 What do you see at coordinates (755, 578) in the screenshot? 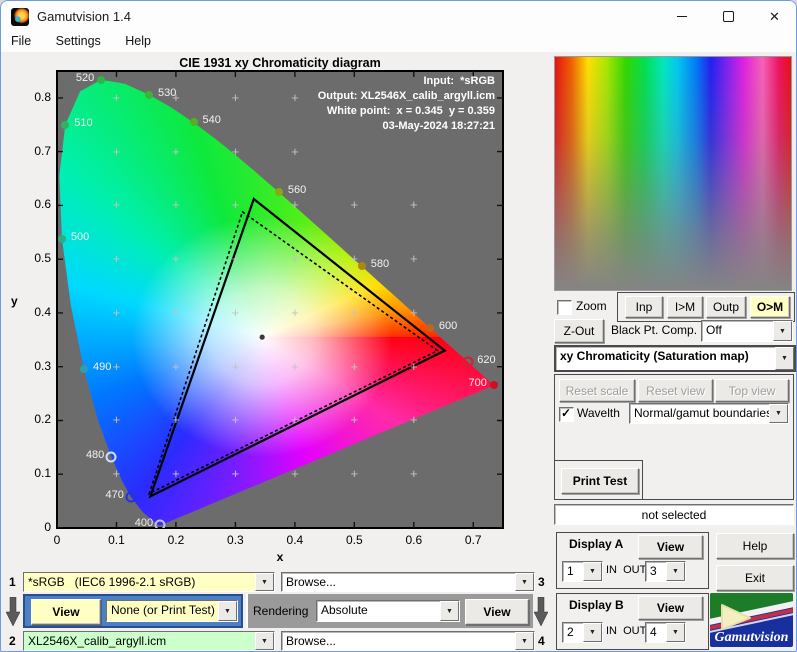
I see `exit-button: Exit` at bounding box center [755, 578].